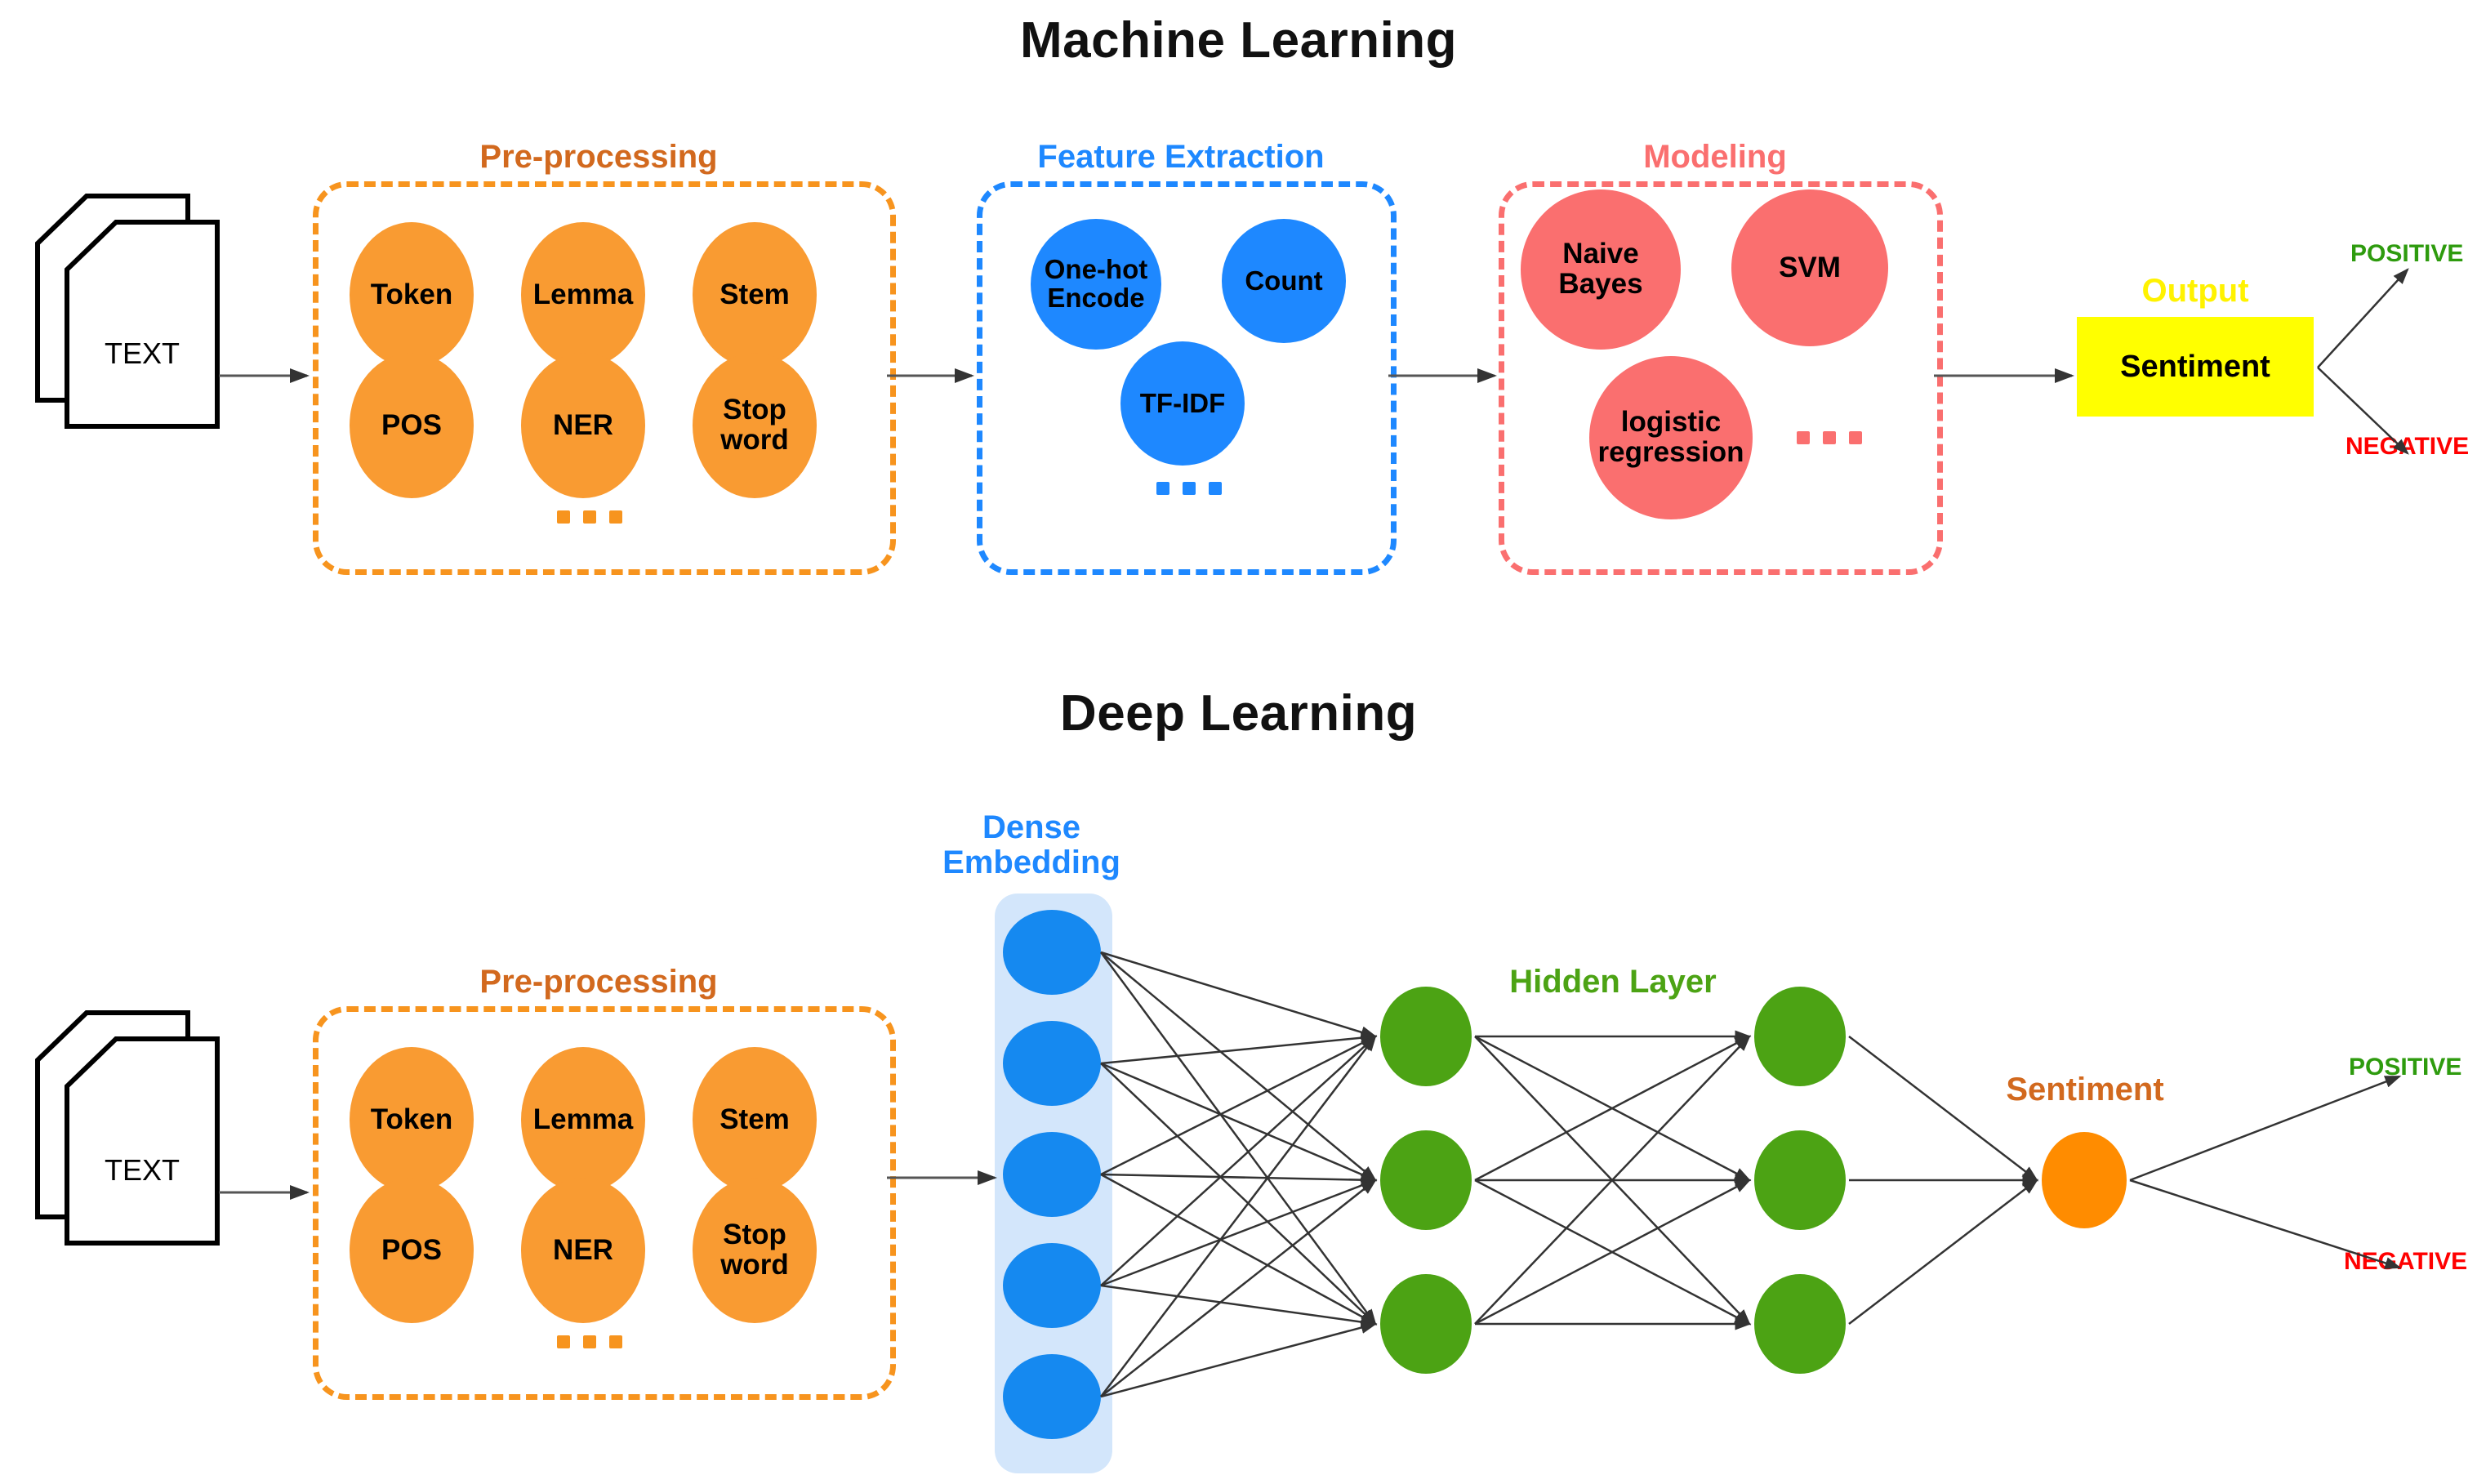 The height and width of the screenshot is (1484, 2477). Describe the element at coordinates (1238, 40) in the screenshot. I see `section-title-machine-learning: Machine Learning` at that location.